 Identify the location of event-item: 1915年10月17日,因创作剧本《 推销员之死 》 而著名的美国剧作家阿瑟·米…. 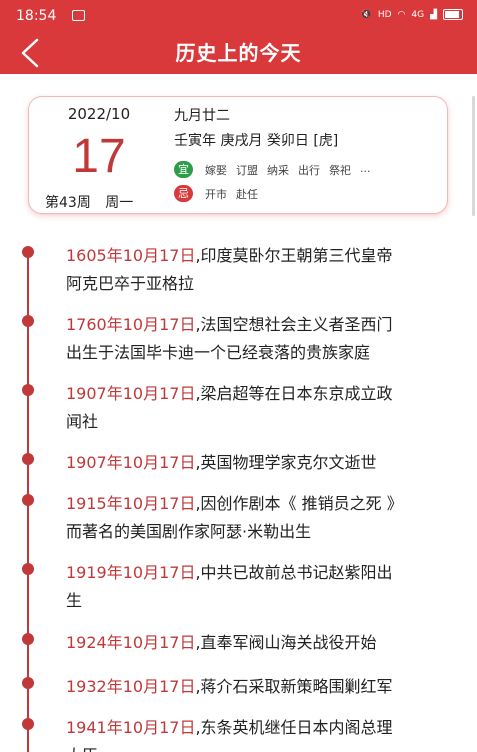
(266, 518).